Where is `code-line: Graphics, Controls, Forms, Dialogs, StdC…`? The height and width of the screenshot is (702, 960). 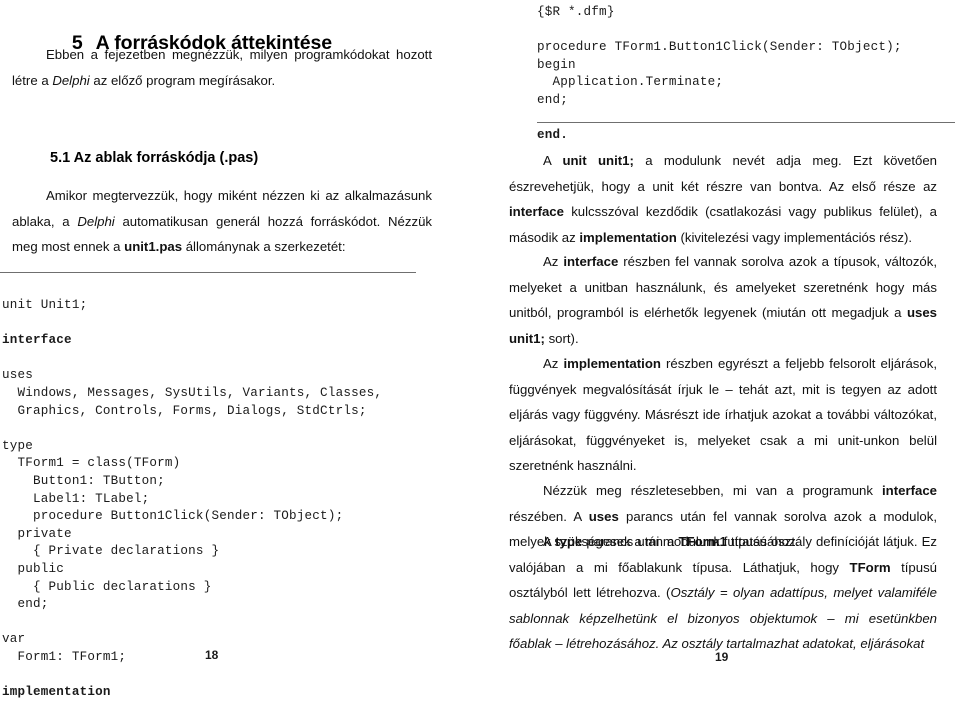 code-line: Graphics, Controls, Forms, Dialogs, StdC… is located at coordinates (184, 410).